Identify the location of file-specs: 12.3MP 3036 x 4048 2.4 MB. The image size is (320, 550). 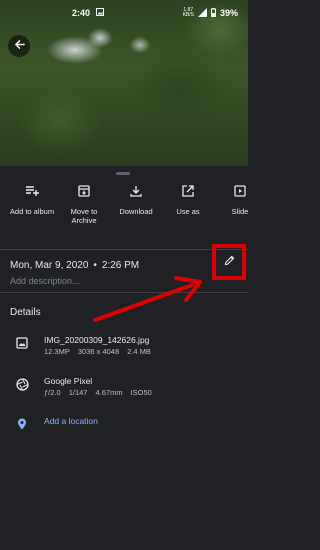
(97, 351).